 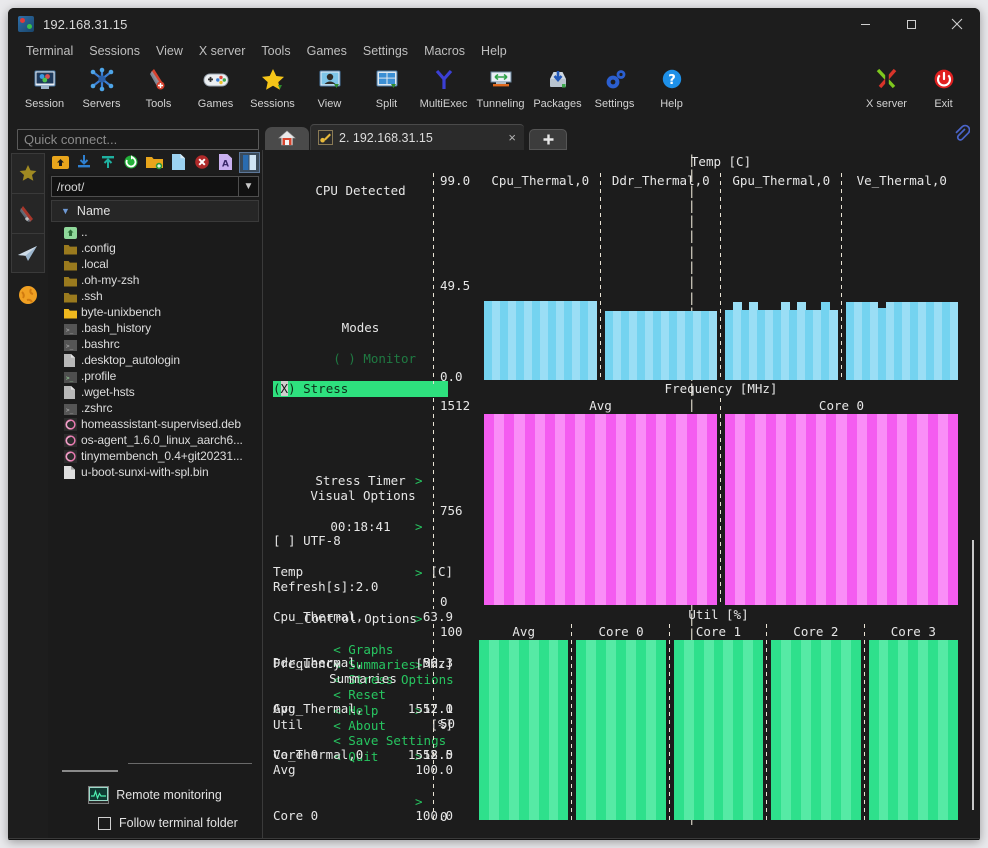 I want to click on chart-panel-label: Core 1, so click(x=718, y=631).